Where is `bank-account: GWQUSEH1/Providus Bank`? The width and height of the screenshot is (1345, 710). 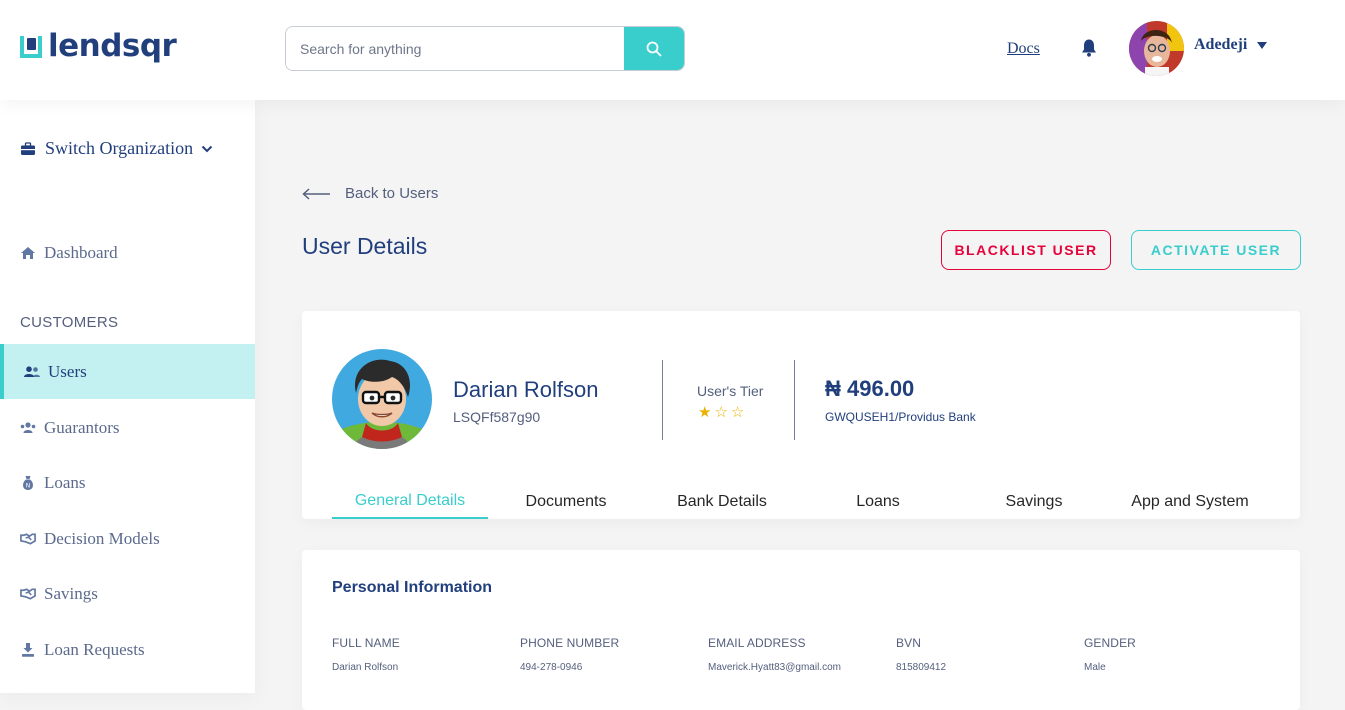
bank-account: GWQUSEH1/Providus Bank is located at coordinates (900, 417).